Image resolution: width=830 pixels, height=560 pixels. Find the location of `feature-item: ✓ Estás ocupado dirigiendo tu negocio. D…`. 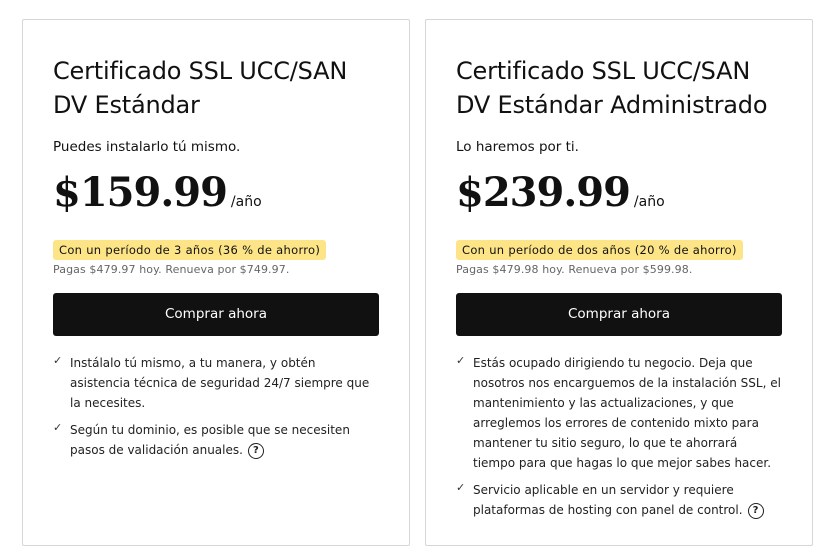

feature-item: ✓ Estás ocupado dirigiendo tu negocio. D… is located at coordinates (619, 413).